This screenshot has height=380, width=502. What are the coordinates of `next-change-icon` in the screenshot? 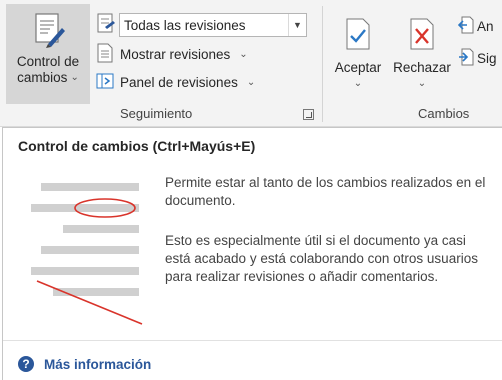 It's located at (466, 58).